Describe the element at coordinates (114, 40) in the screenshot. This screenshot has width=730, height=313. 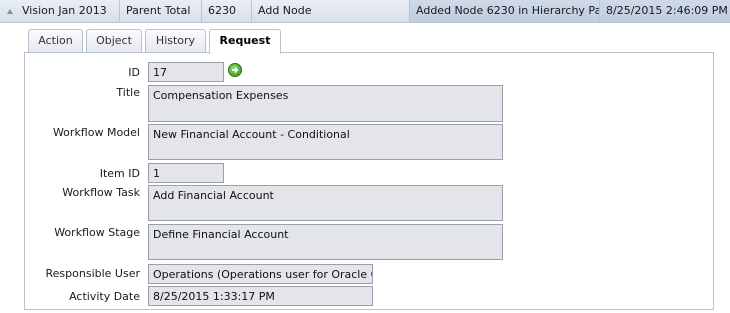
I see `tab-object: Object` at that location.